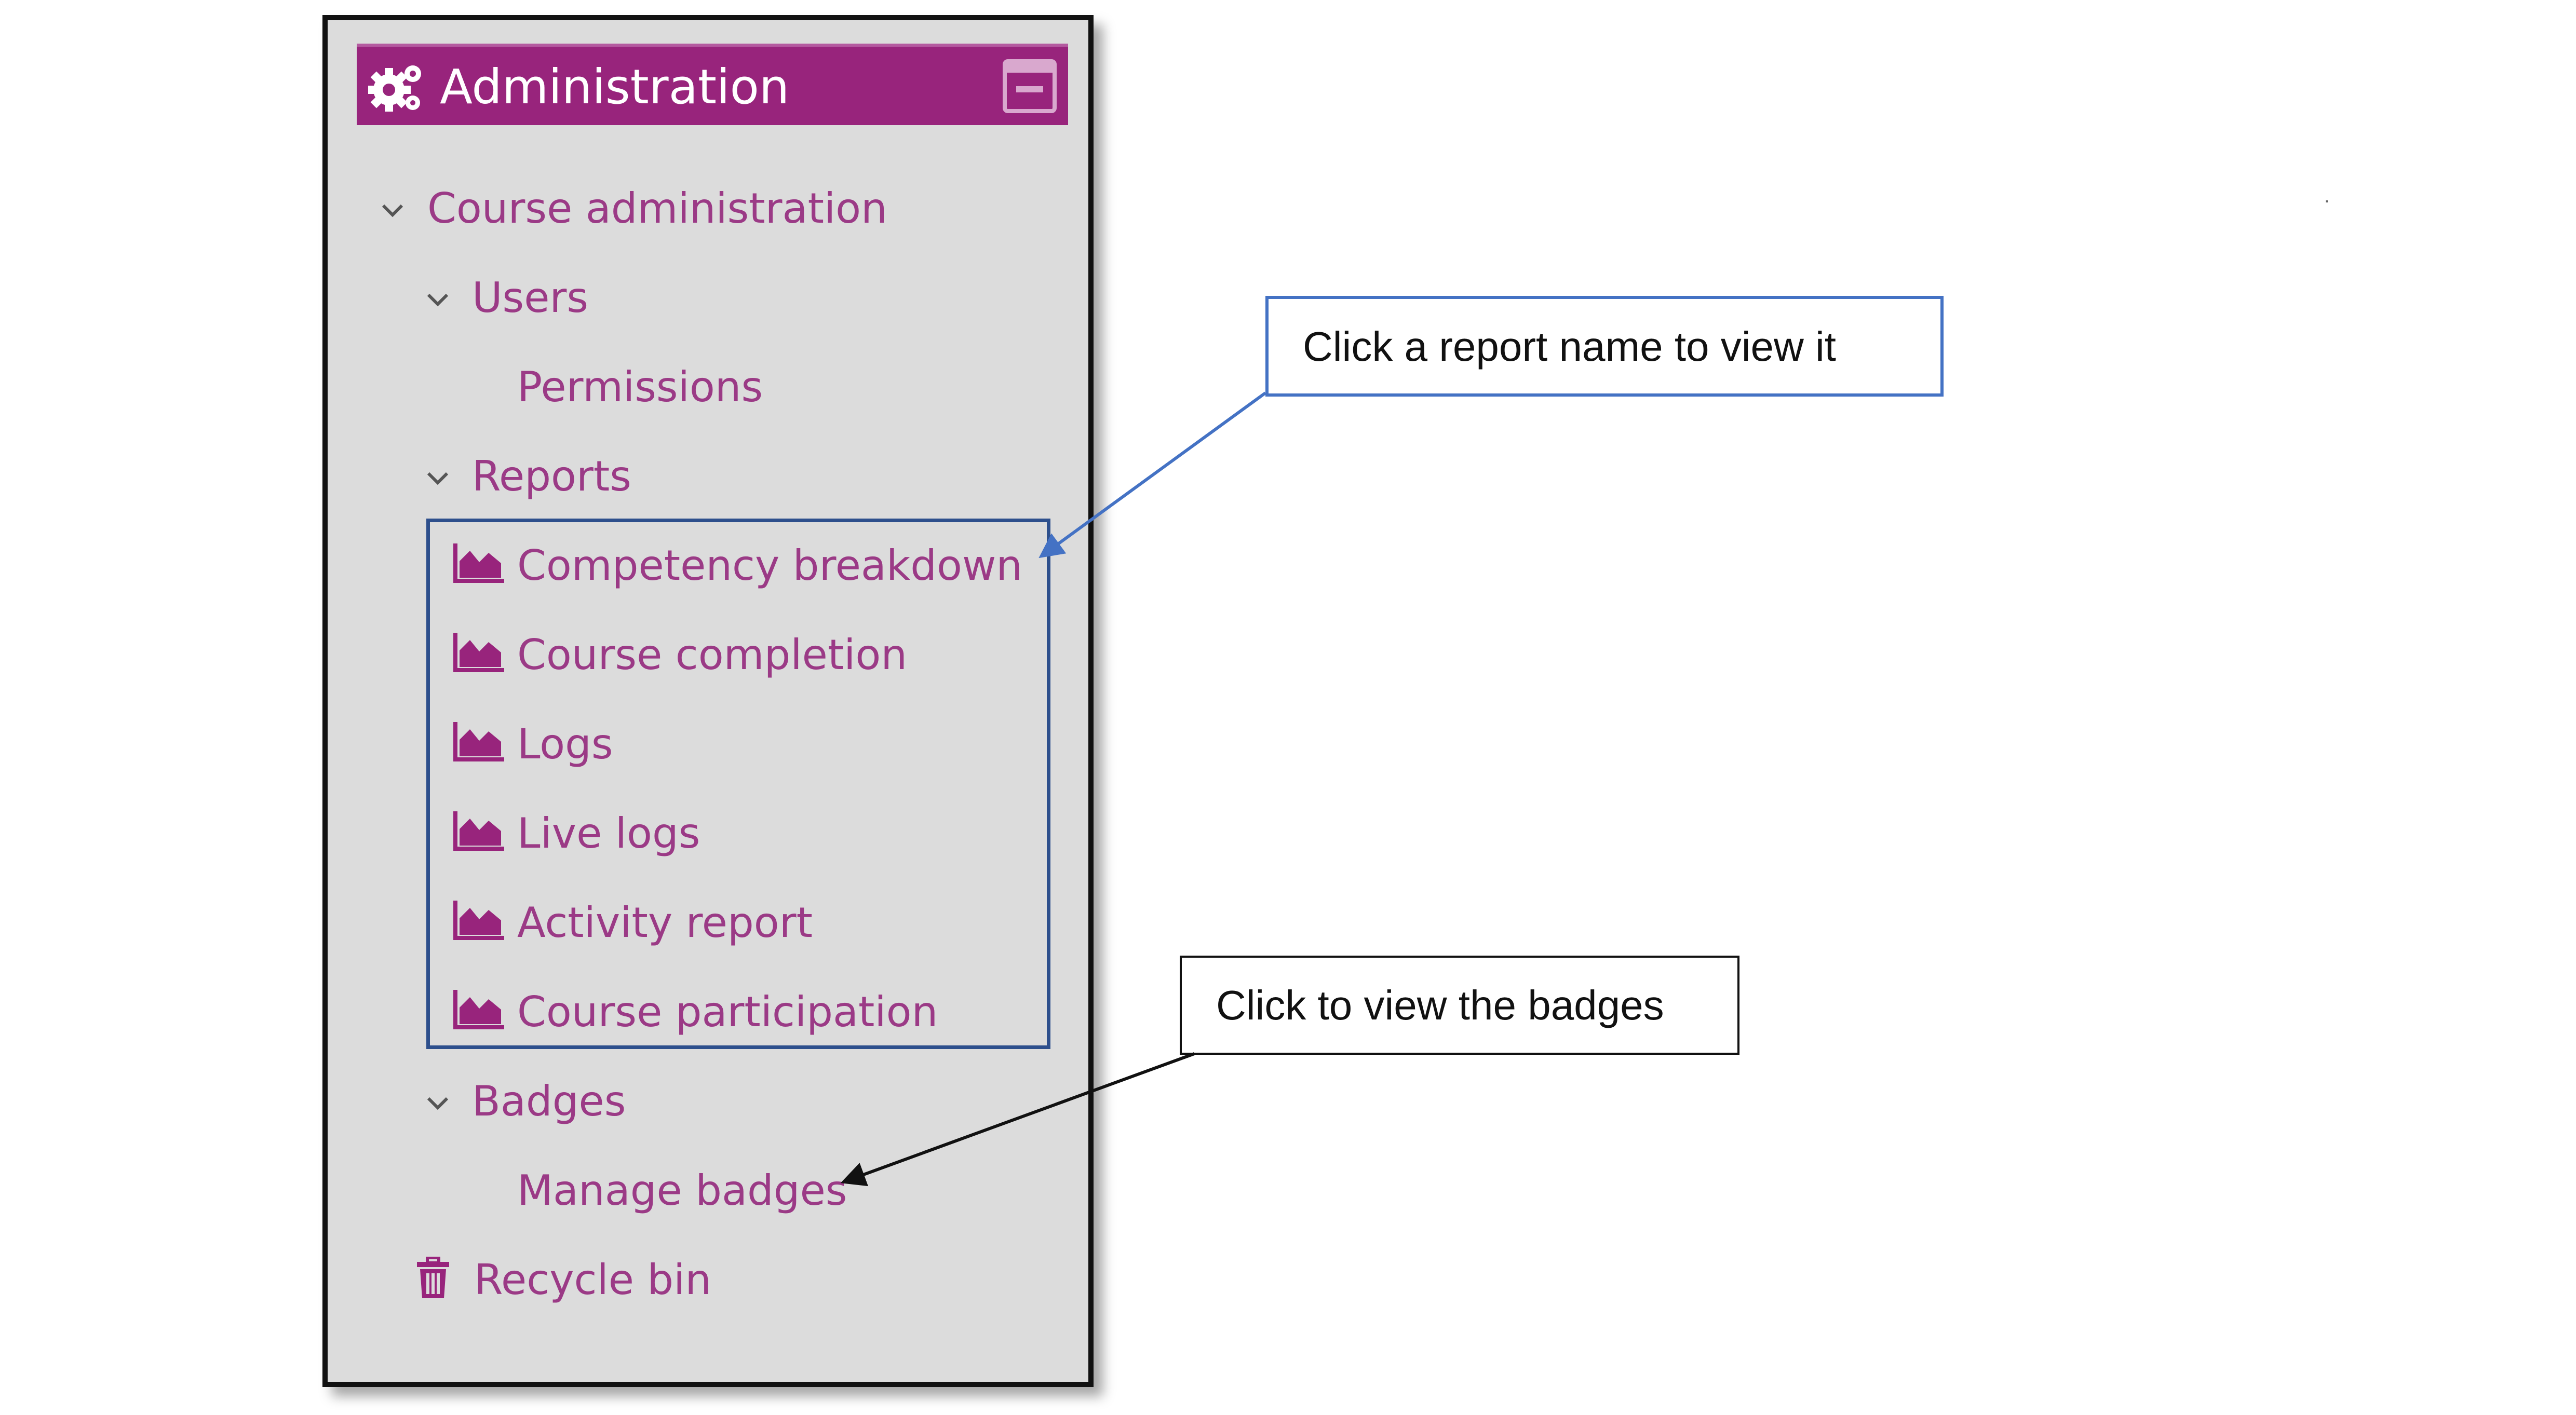 The image size is (2576, 1415). I want to click on reports-arrow, so click(1152, 475).